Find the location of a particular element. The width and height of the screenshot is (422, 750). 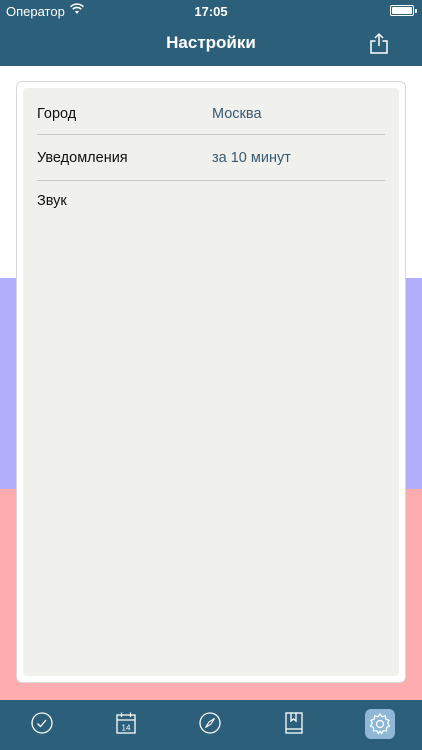

tab-clock is located at coordinates (42, 723).